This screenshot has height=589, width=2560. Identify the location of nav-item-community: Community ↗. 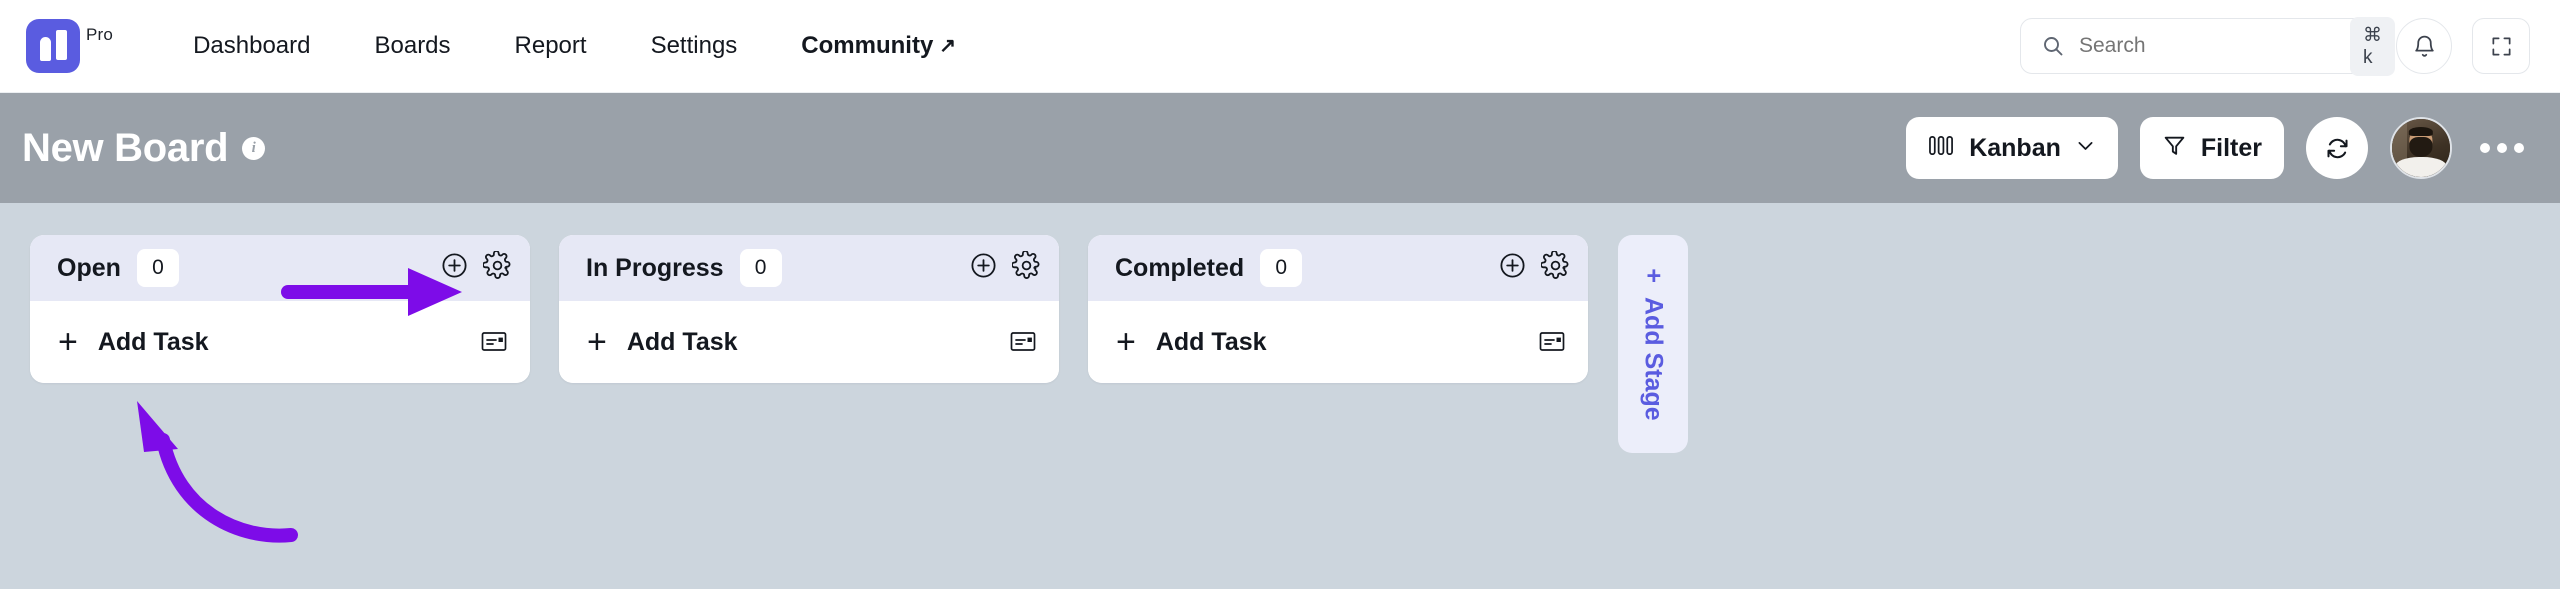
(878, 46).